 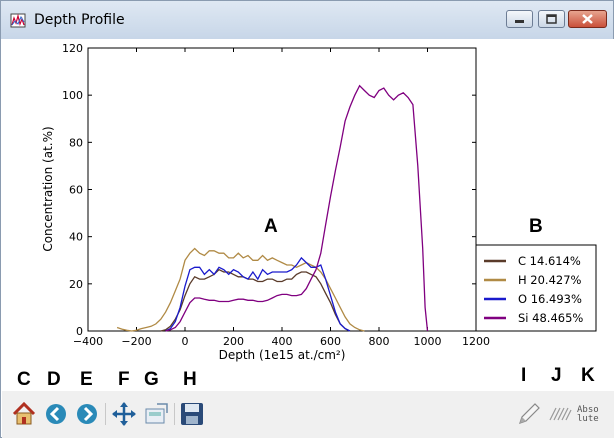 I want to click on close-icon, so click(x=587, y=19).